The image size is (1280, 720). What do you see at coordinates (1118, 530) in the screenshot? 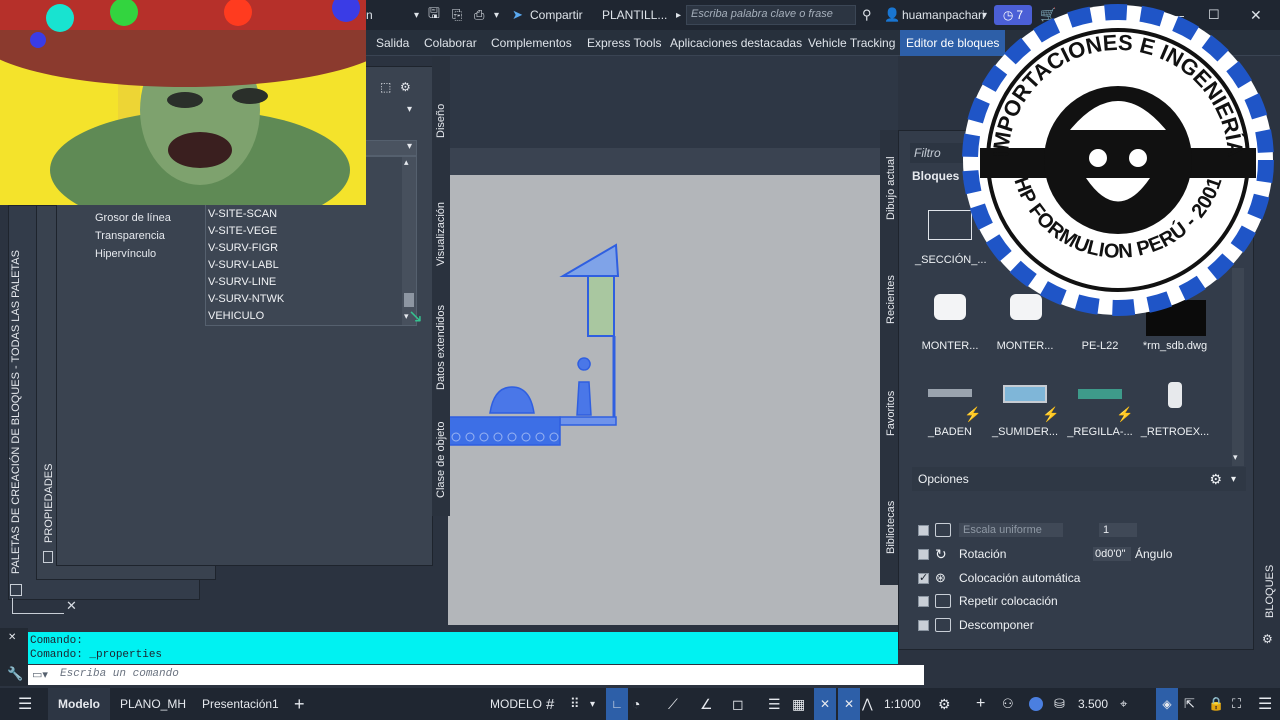
I see `scale-value-input: 1` at bounding box center [1118, 530].